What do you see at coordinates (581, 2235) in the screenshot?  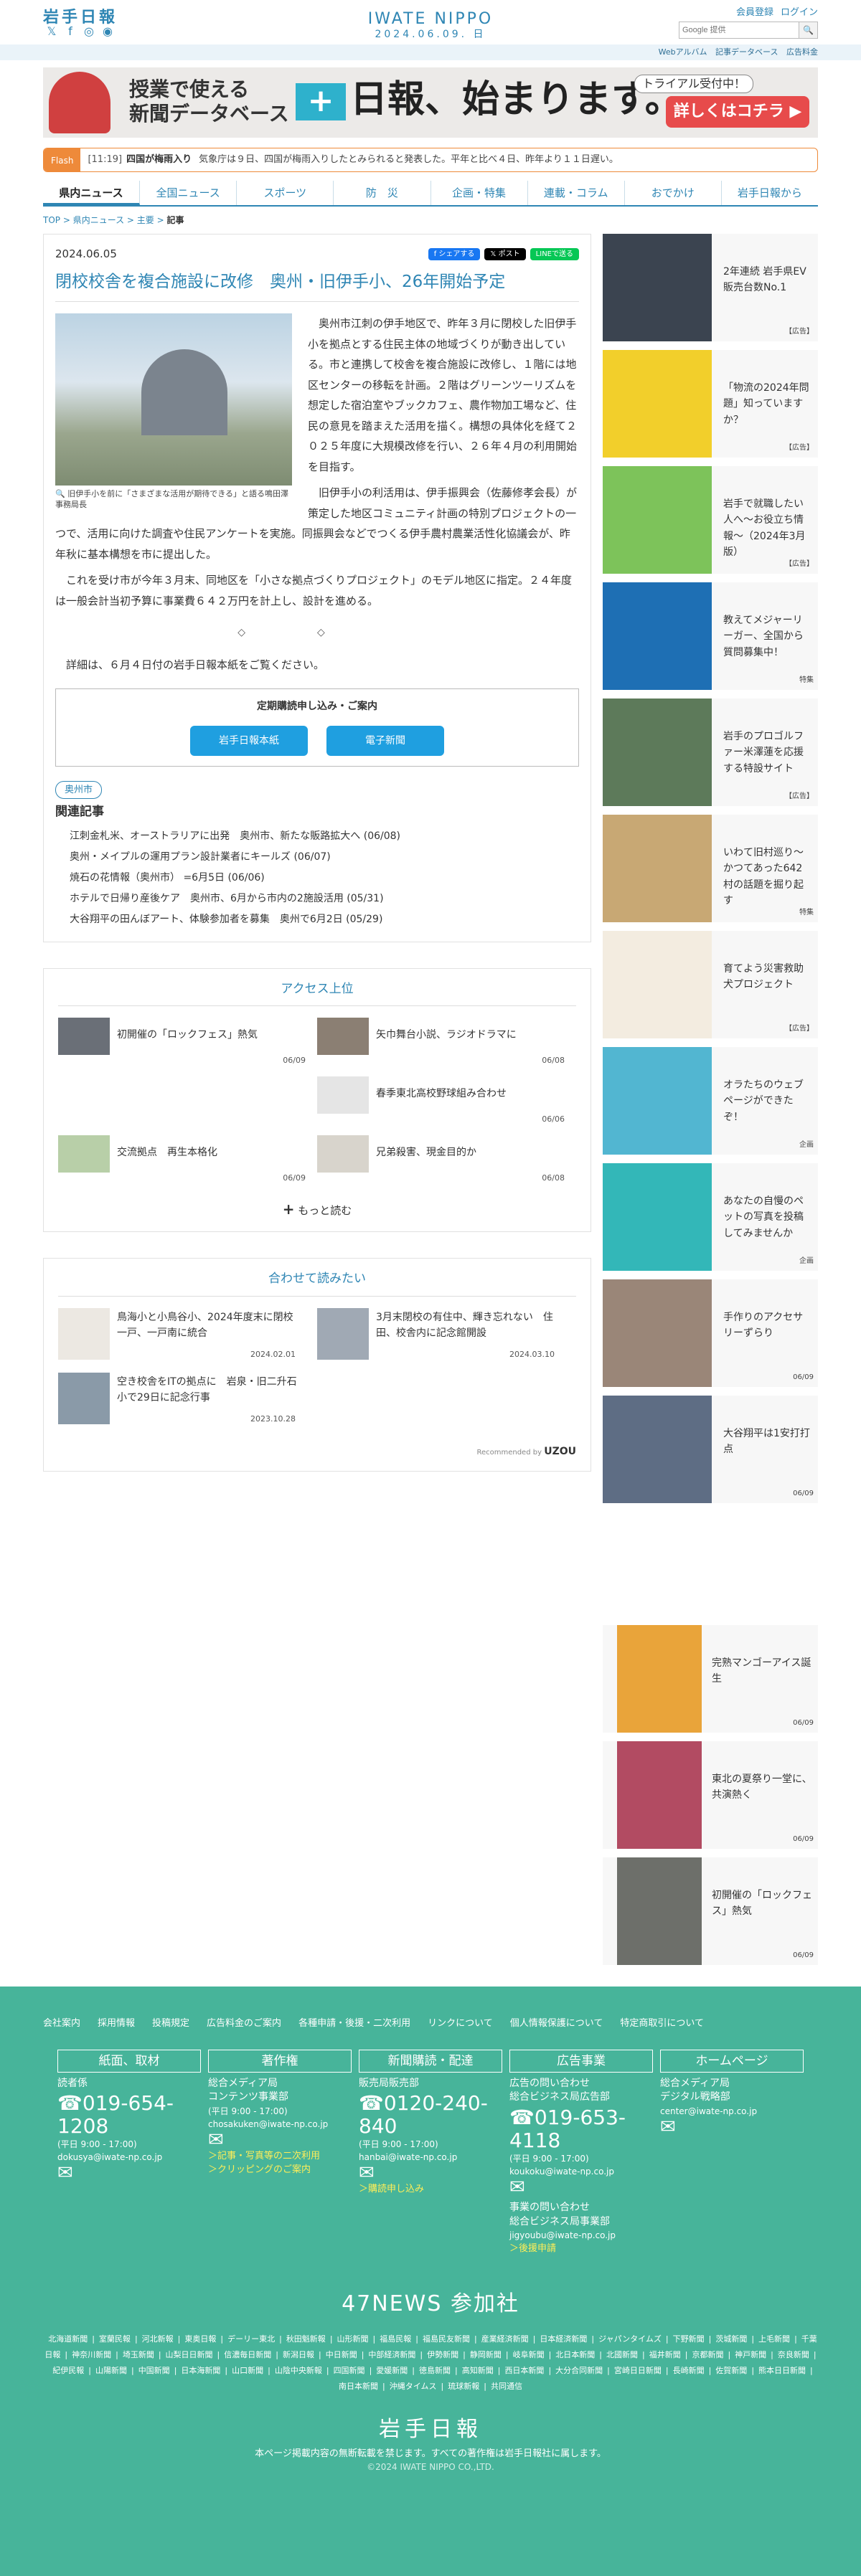 I see `email-link: jigyoubu@iwate-np.co.jp` at bounding box center [581, 2235].